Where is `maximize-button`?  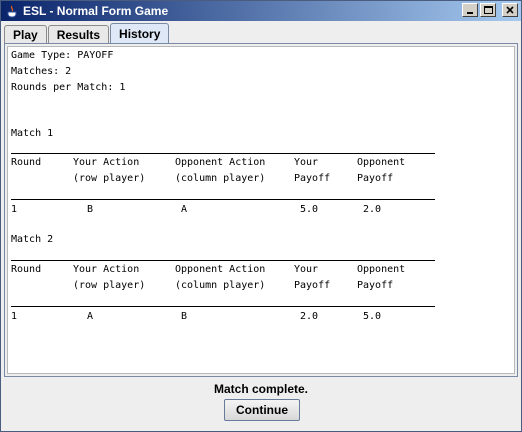
maximize-button is located at coordinates (488, 10).